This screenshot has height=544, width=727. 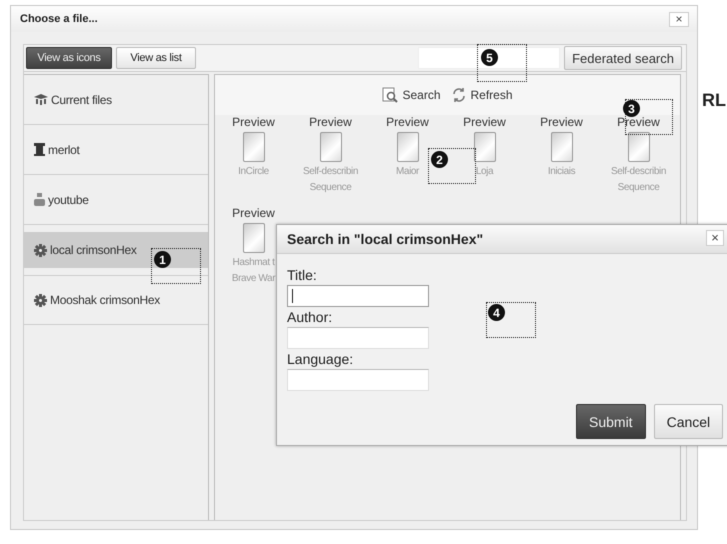 What do you see at coordinates (69, 58) in the screenshot?
I see `view-tab: View as icons` at bounding box center [69, 58].